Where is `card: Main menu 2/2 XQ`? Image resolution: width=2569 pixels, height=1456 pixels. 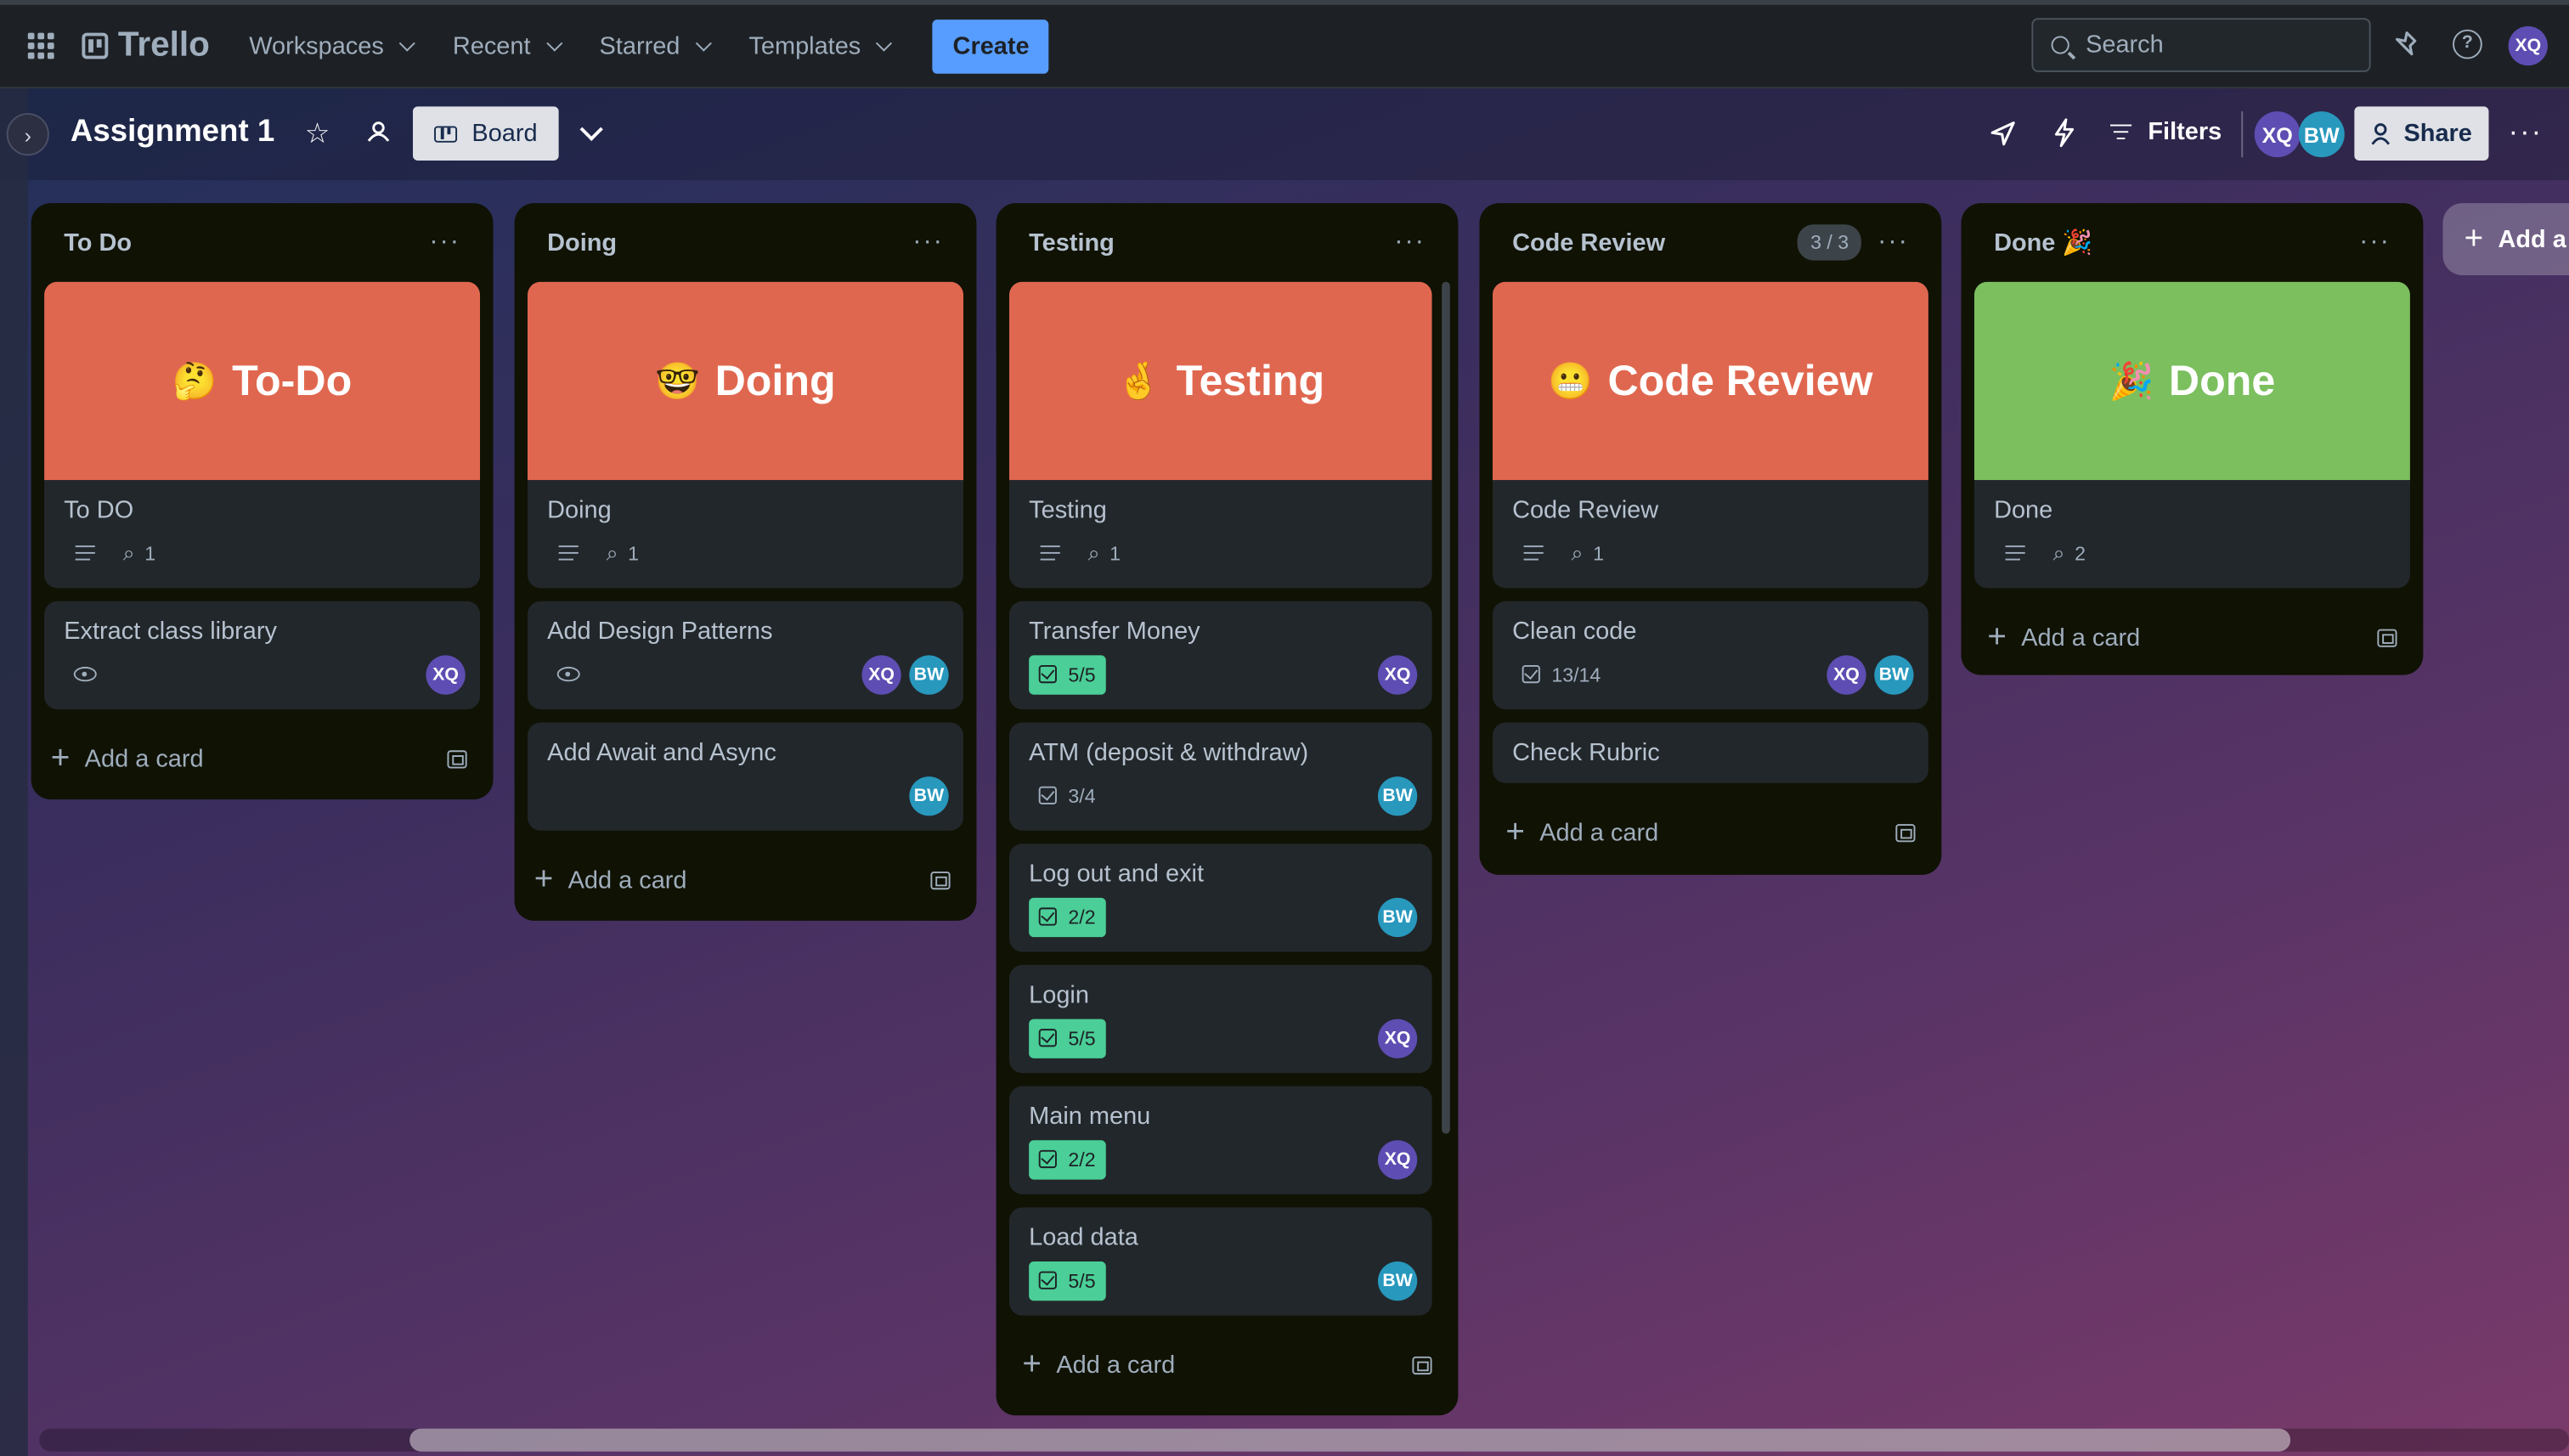
card: Main menu 2/2 XQ is located at coordinates (1220, 1140).